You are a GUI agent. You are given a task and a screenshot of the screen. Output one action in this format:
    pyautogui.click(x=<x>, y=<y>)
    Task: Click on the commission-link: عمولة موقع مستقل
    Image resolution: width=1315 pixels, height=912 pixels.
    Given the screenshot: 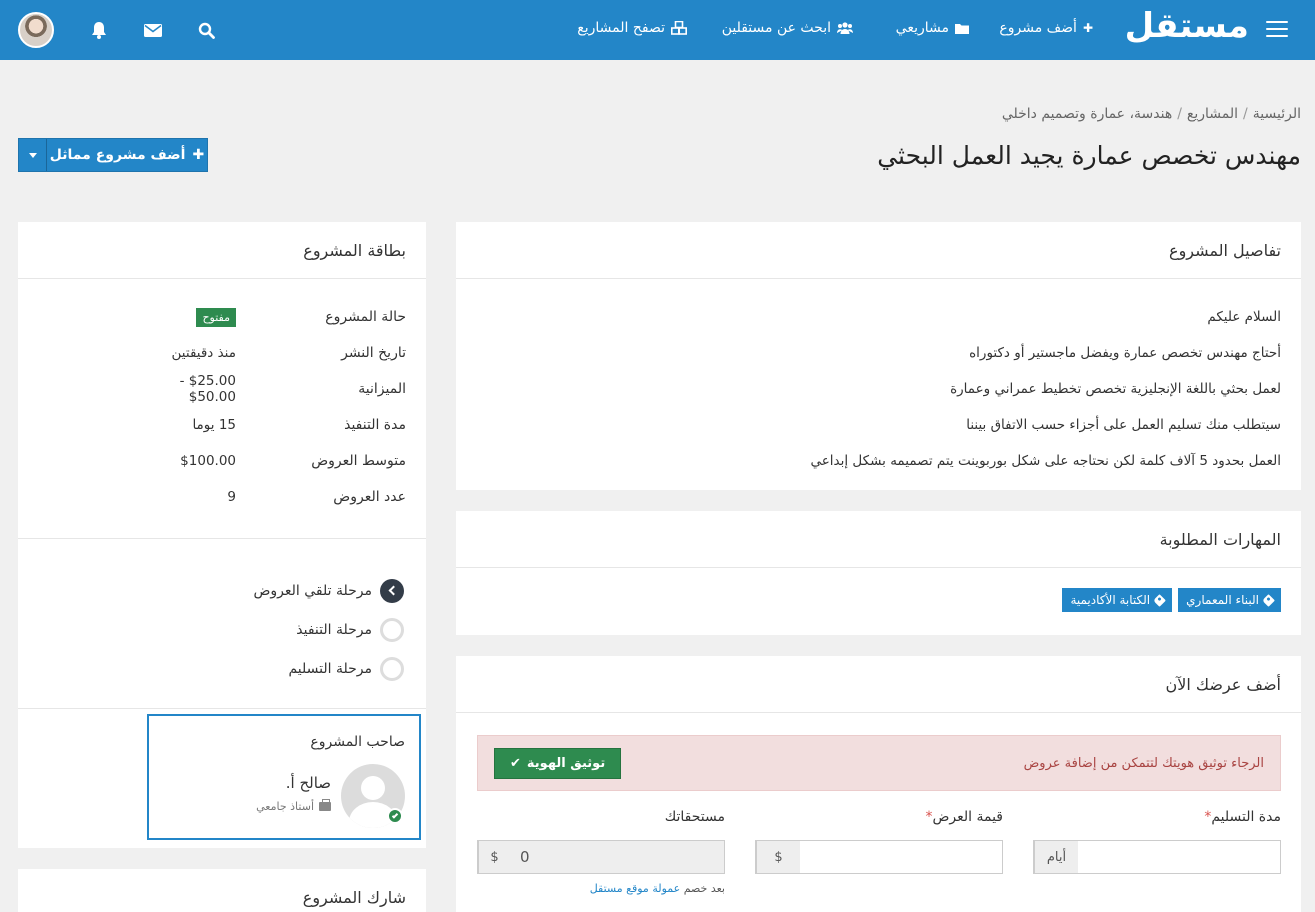 What is the action you would take?
    pyautogui.click(x=635, y=888)
    